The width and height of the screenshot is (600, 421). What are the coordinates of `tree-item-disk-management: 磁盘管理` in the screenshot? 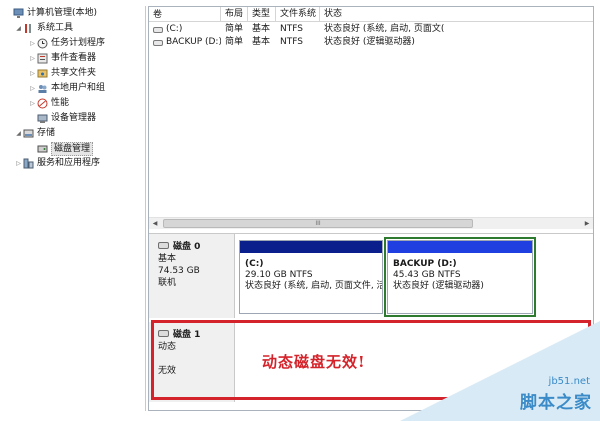 It's located at (74, 148).